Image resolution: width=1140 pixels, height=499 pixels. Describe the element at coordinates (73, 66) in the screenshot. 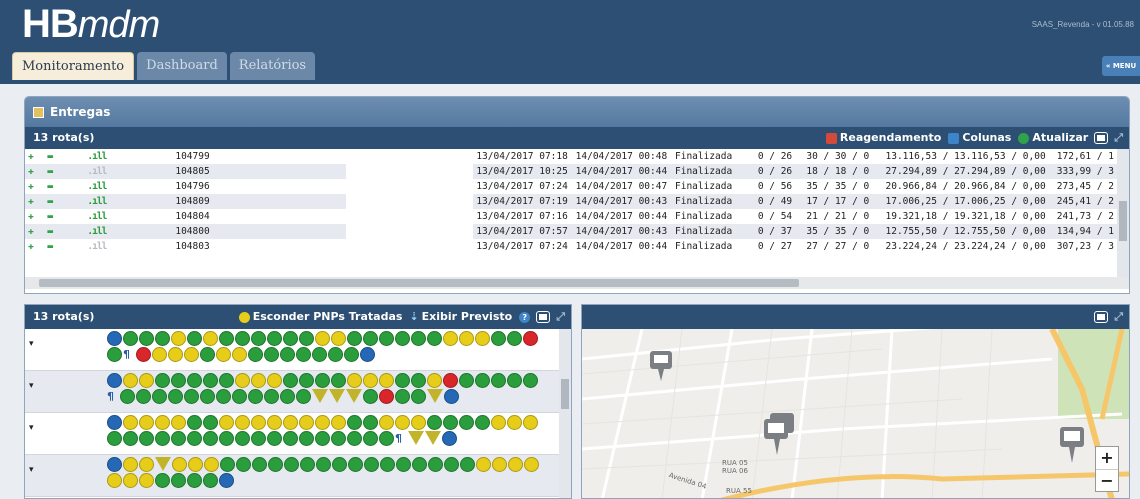

I see `tab-monitoramento: Monitoramento` at that location.